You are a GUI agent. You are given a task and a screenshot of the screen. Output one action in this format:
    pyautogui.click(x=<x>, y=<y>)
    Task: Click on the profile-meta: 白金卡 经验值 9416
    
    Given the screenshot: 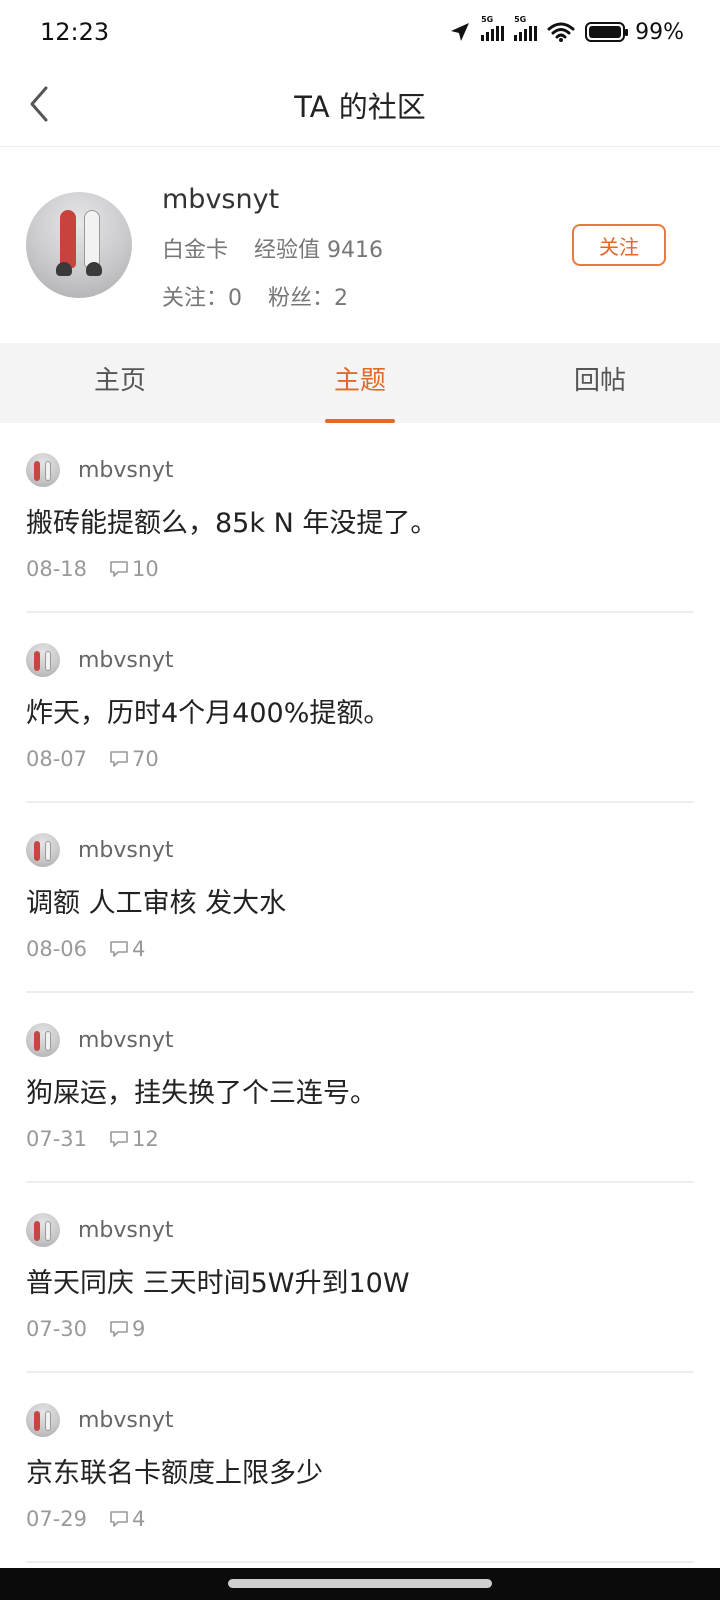 What is the action you would take?
    pyautogui.click(x=272, y=248)
    